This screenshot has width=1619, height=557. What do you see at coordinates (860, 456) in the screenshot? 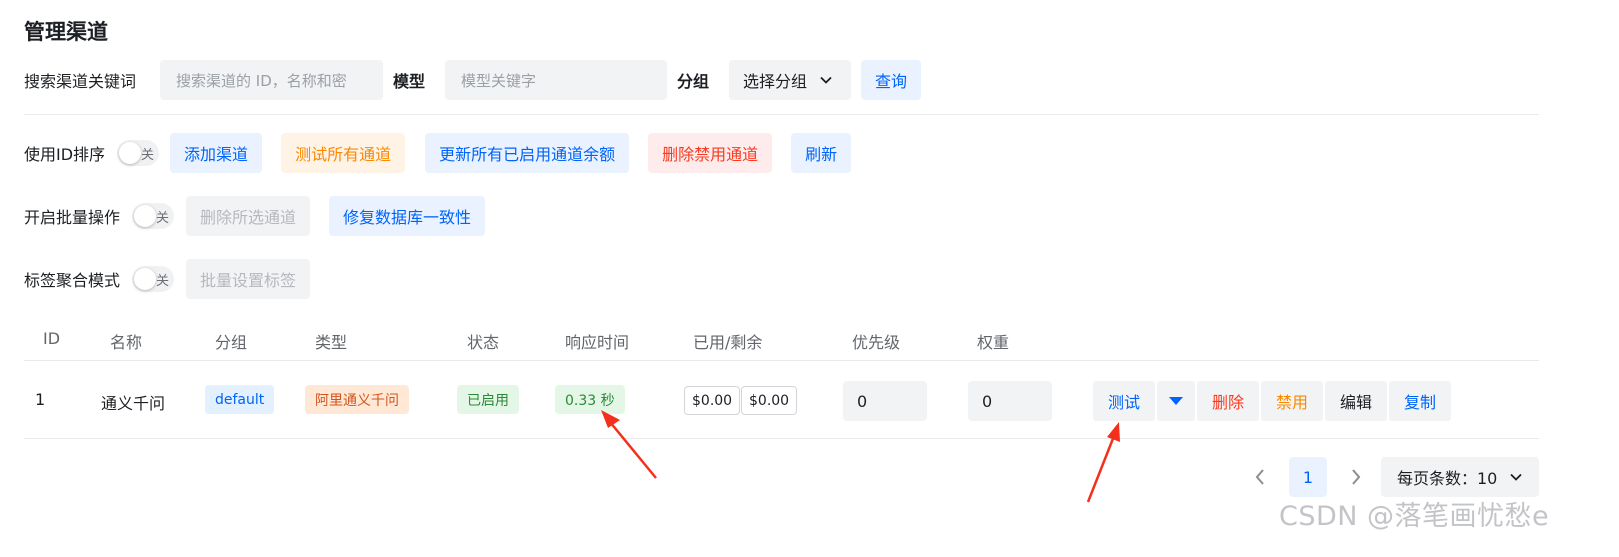
I see `annotation-arrows` at bounding box center [860, 456].